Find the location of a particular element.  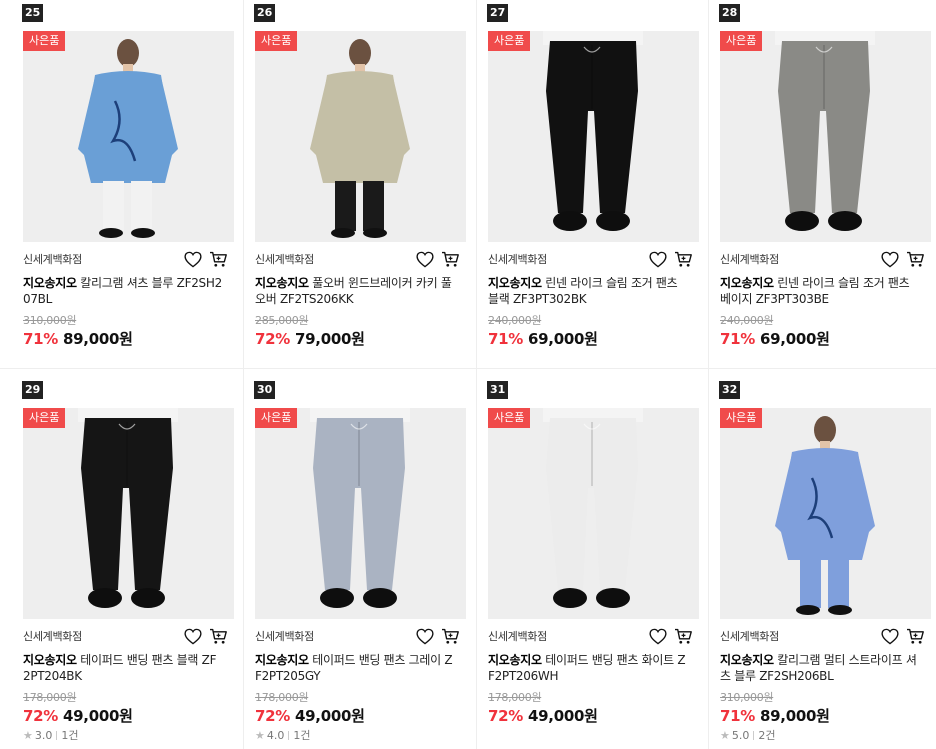

rating-score: 4.0 is located at coordinates (275, 735).